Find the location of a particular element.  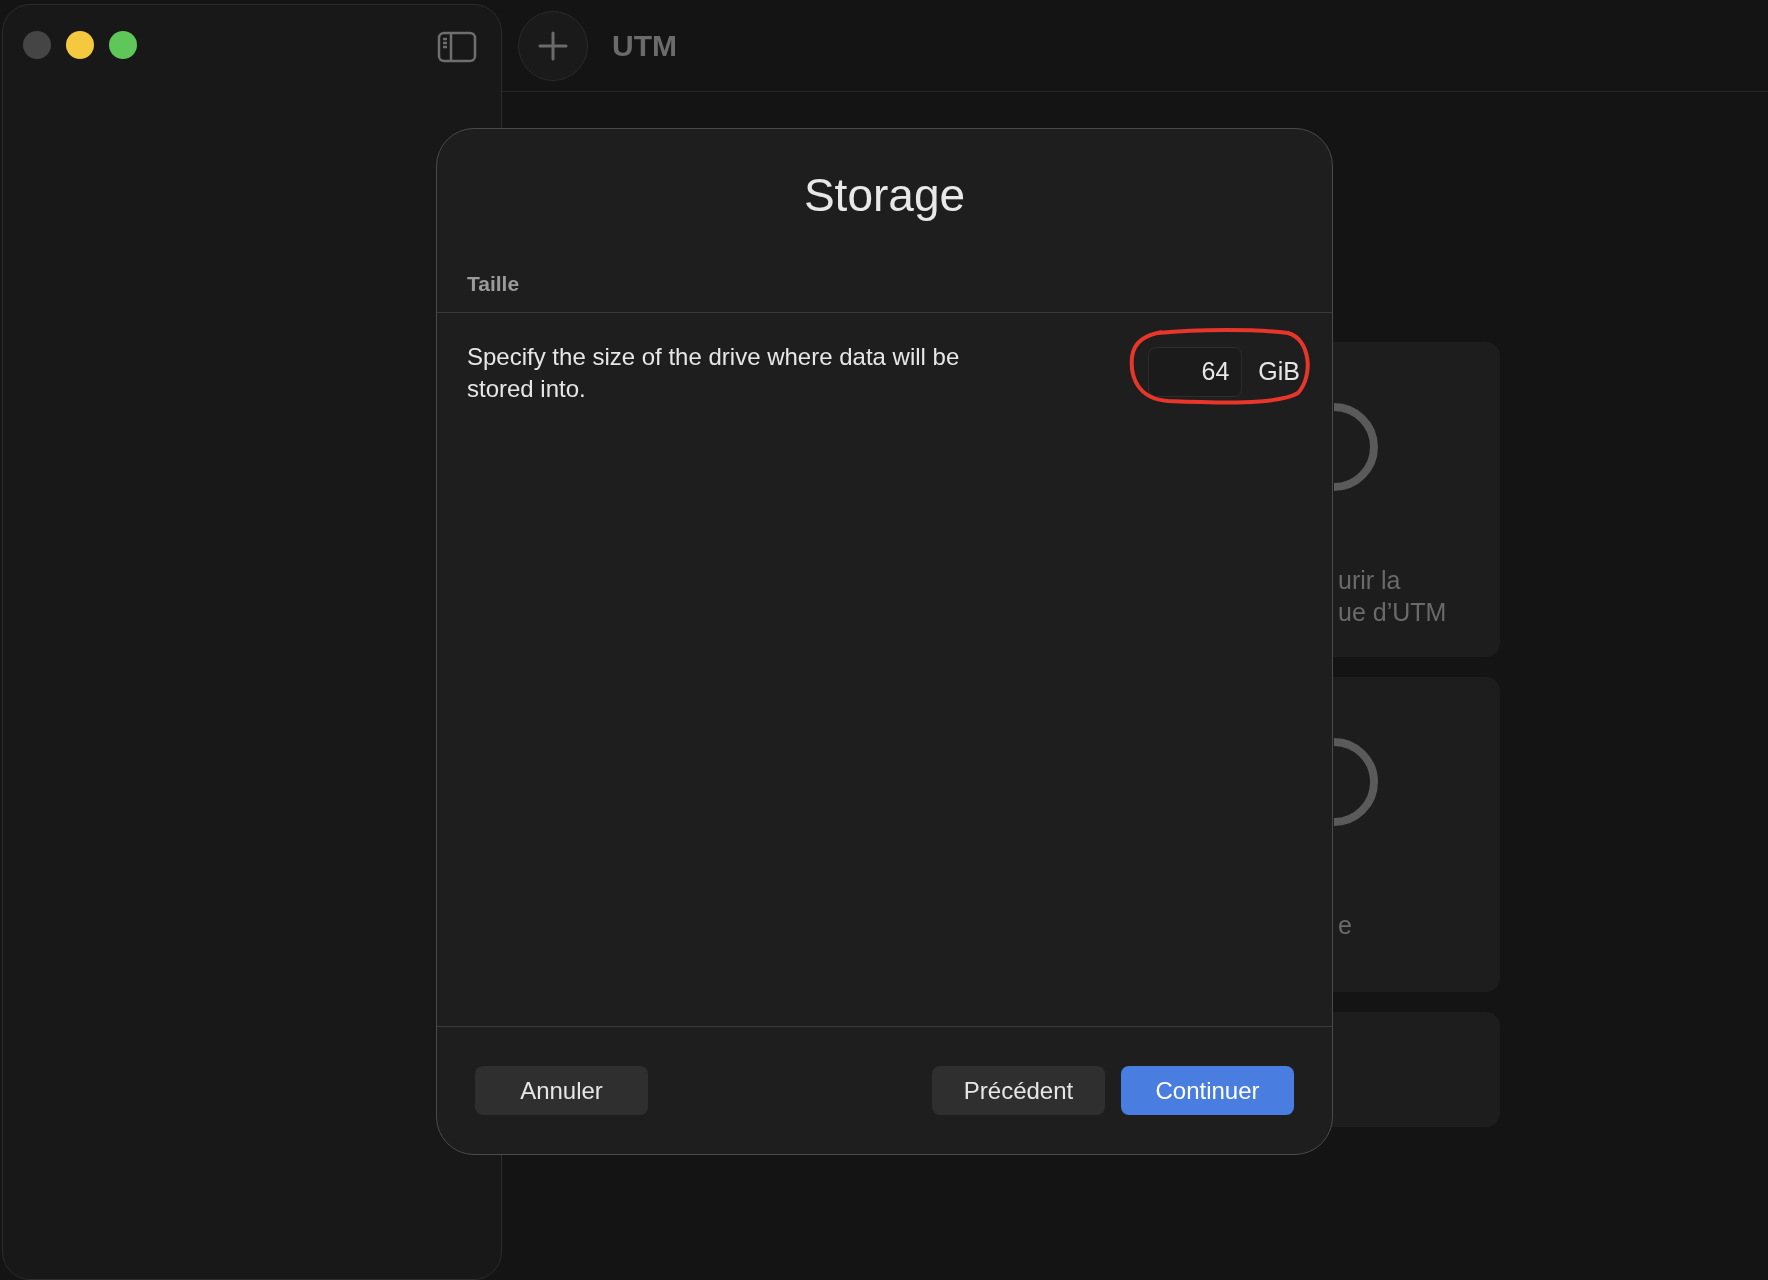

dialog-title: Storage is located at coordinates (884, 195).